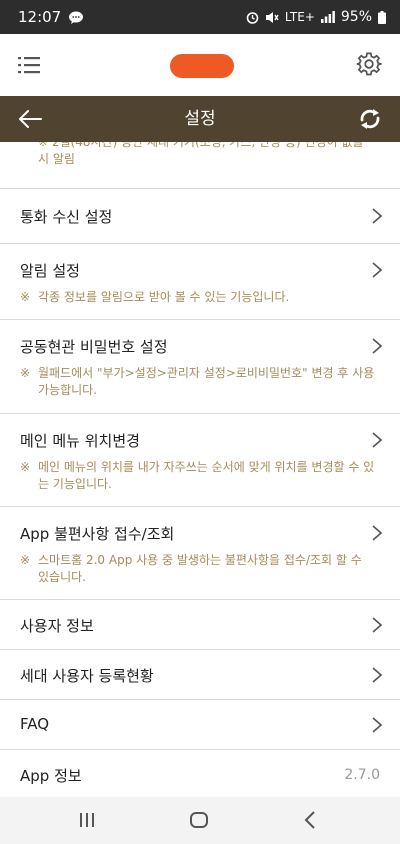 The height and width of the screenshot is (844, 400). What do you see at coordinates (356, 17) in the screenshot?
I see `battery-label: 95%` at bounding box center [356, 17].